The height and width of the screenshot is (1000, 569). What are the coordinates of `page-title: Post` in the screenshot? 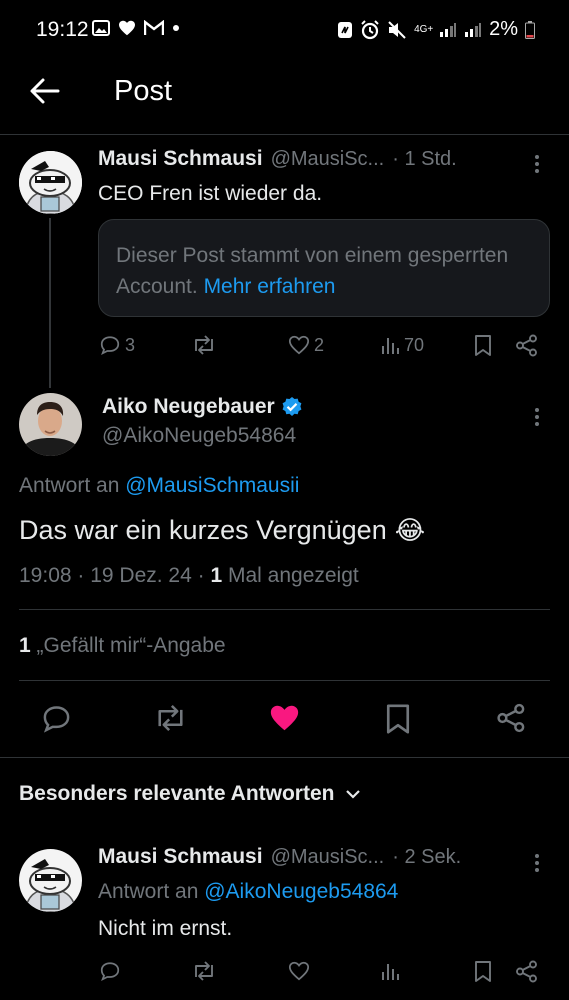 It's located at (143, 91).